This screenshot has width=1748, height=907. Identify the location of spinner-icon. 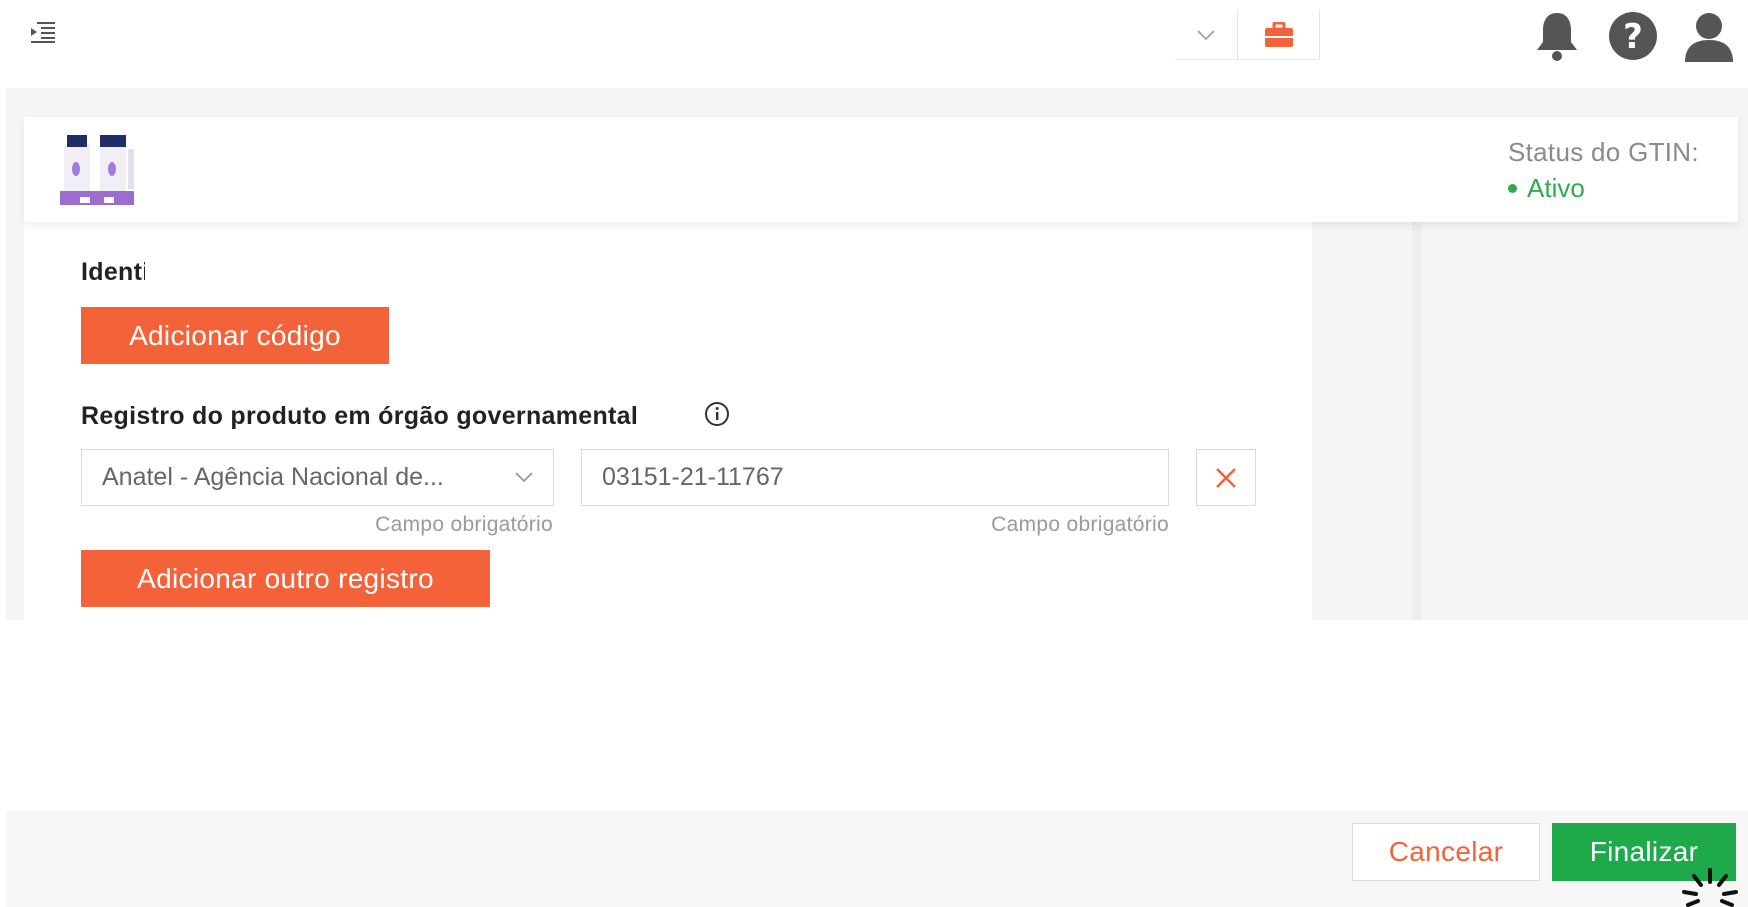
(1710, 887).